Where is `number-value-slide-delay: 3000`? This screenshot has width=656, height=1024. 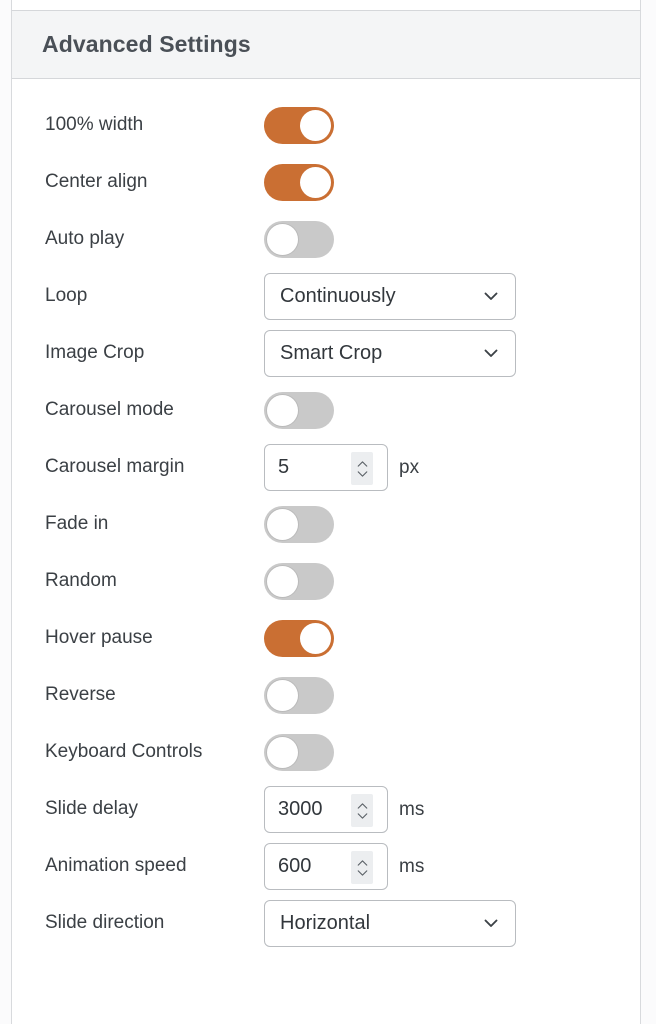
number-value-slide-delay: 3000 is located at coordinates (300, 809).